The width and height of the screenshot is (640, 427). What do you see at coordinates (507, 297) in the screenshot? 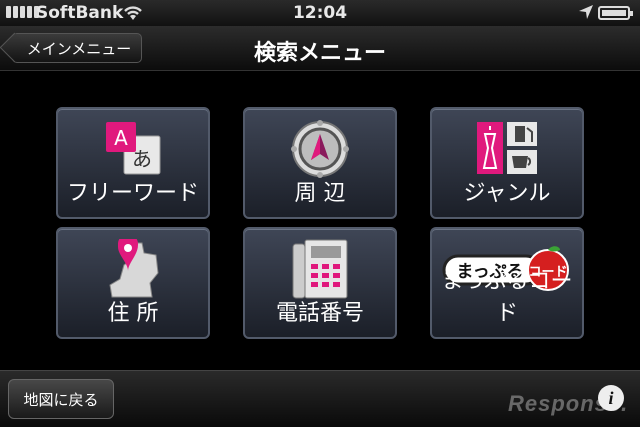
I see `mapple-code-label: まっぷるコード` at bounding box center [507, 297].